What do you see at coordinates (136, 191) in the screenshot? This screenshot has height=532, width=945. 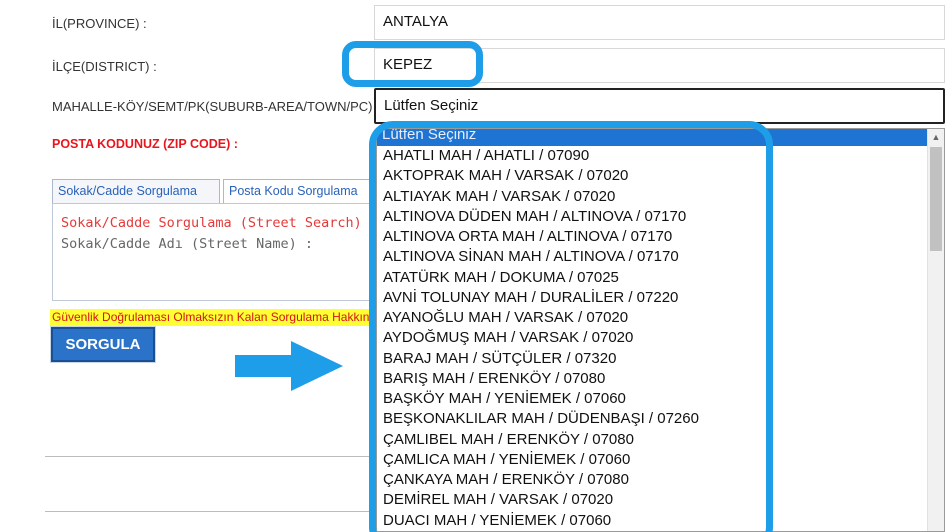 I see `tab-street-search: Sokak/Cadde Sorgulama` at bounding box center [136, 191].